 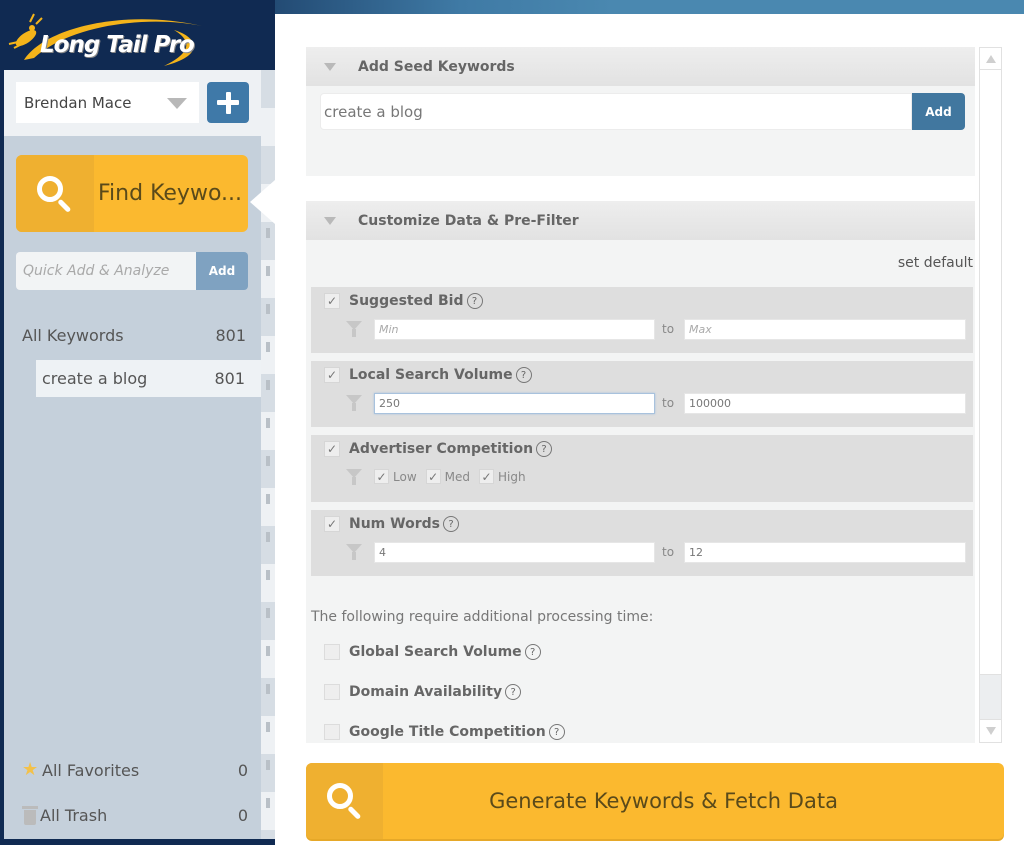 I want to click on customize-section-title: Customize Data & Pre-Filter, so click(x=468, y=220).